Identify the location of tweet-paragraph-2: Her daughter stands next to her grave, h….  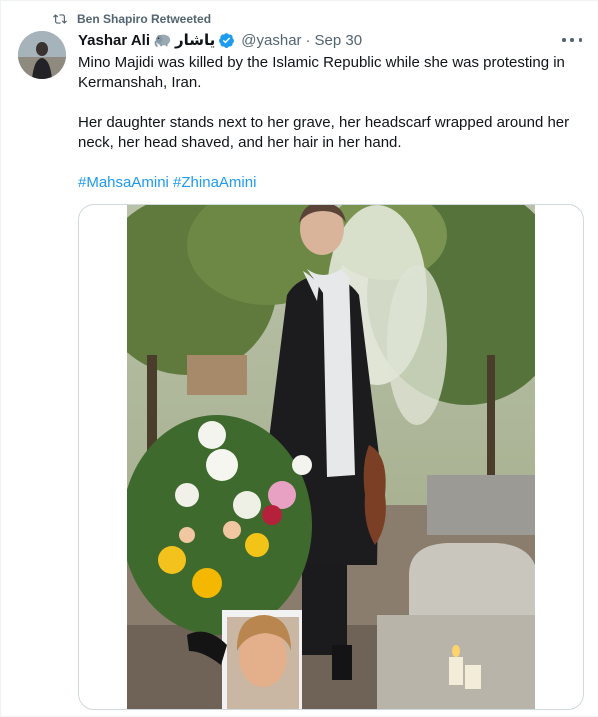
(324, 132).